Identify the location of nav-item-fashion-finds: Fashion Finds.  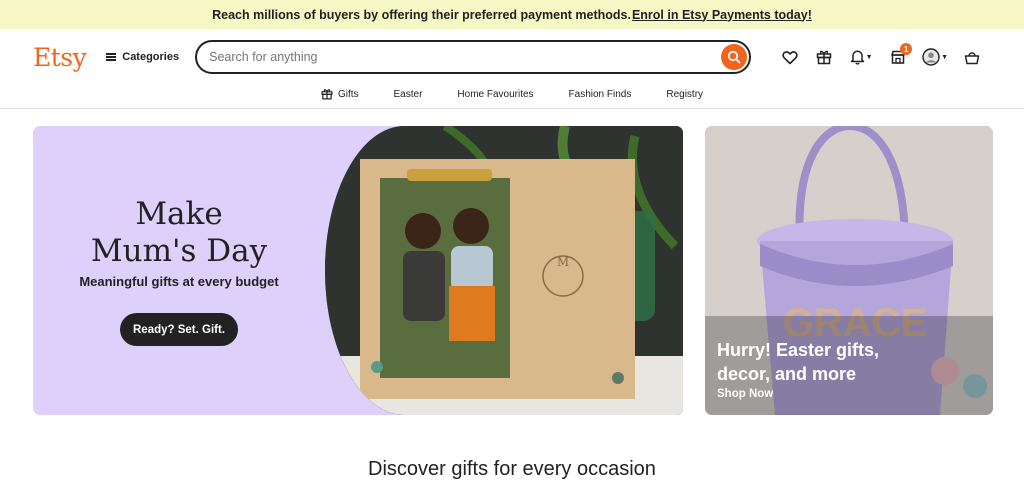
(600, 94).